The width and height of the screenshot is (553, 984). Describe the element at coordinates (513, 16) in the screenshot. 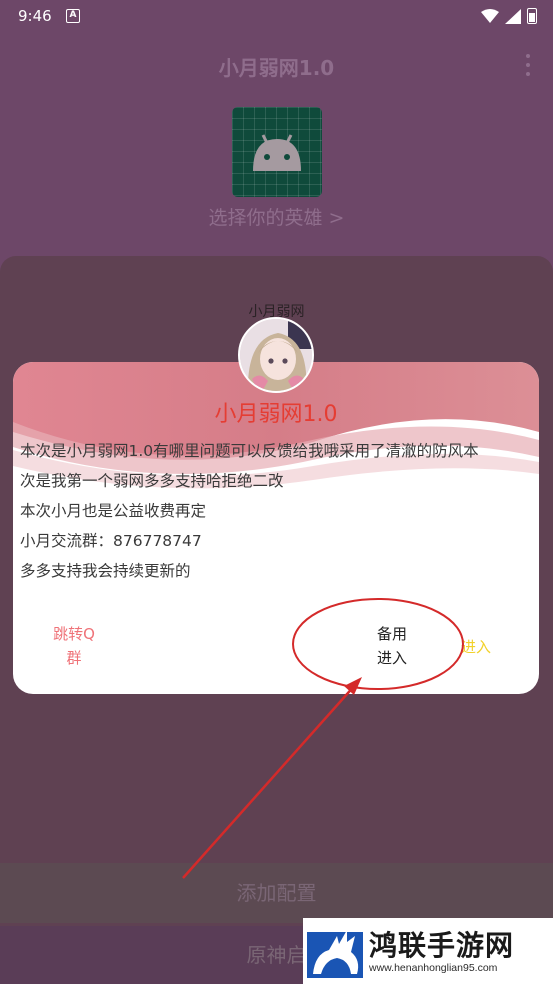

I see `signal-icon` at that location.